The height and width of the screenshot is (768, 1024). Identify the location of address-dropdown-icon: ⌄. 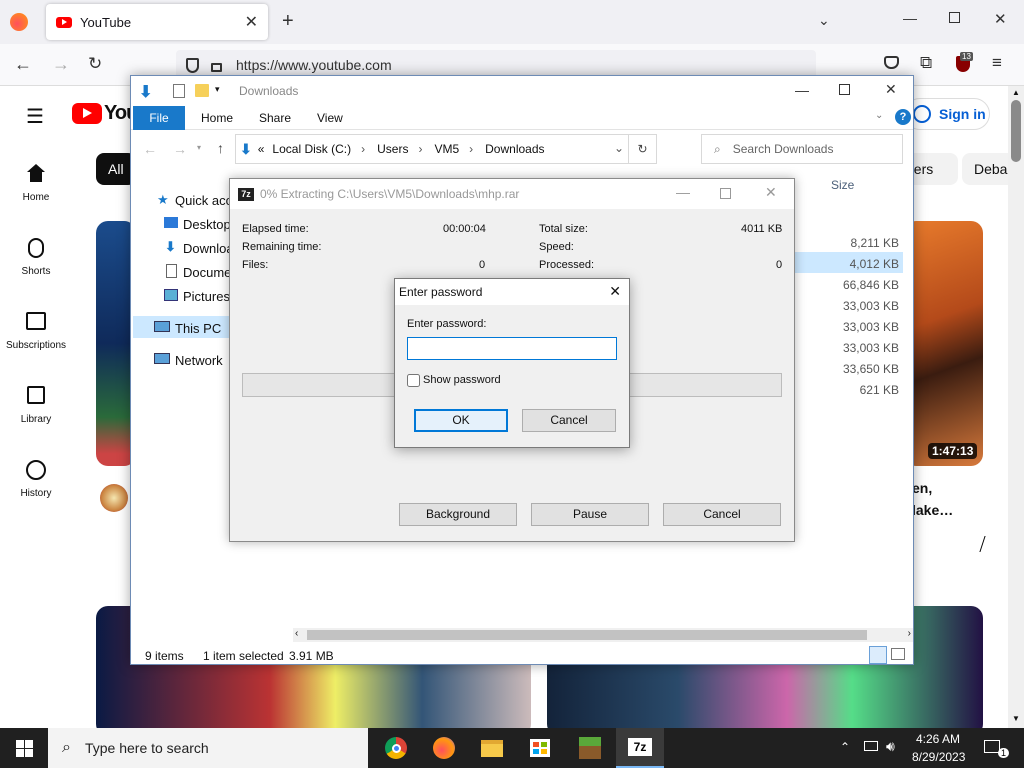
(619, 148).